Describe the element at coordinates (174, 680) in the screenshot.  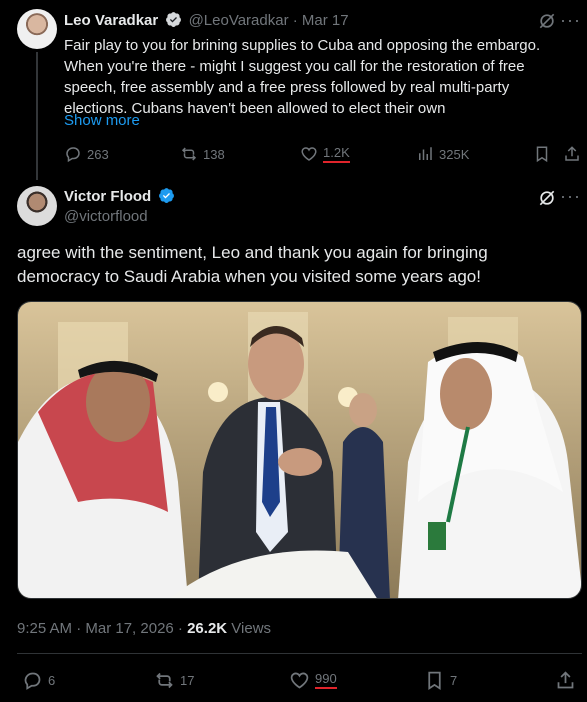
I see `repost-button: 17` at that location.